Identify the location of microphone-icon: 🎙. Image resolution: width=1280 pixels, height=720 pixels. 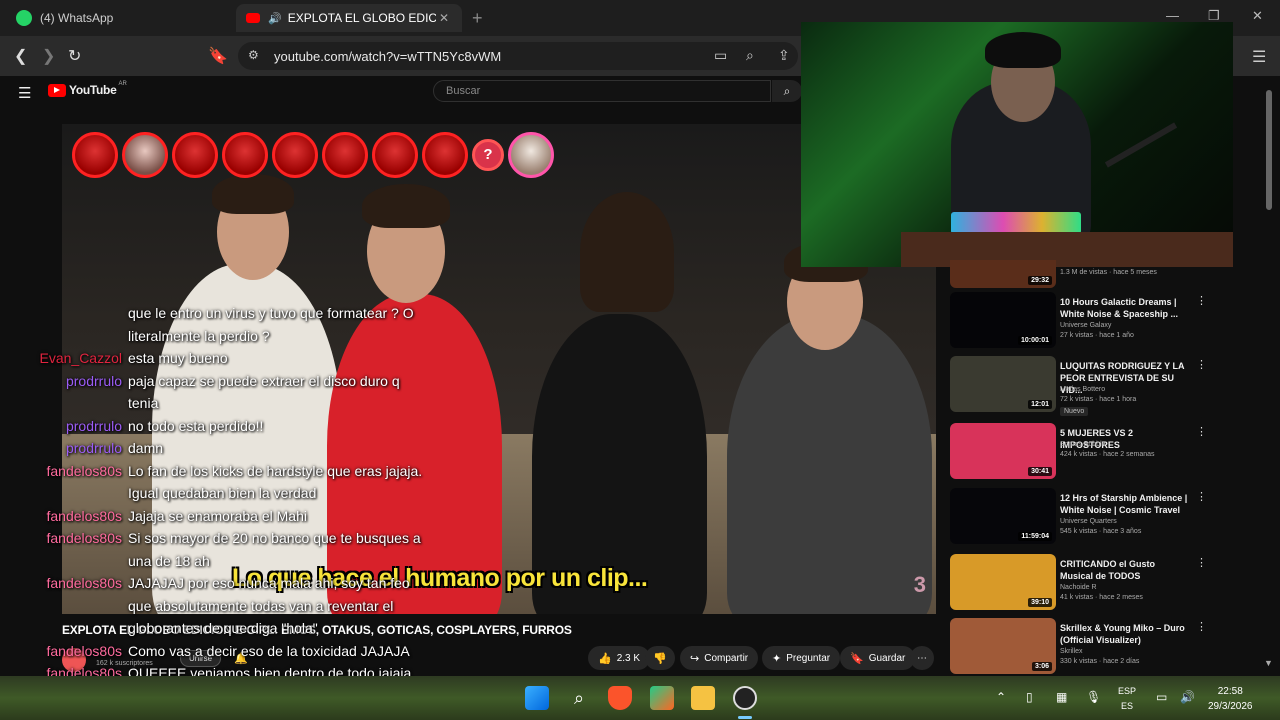
(1093, 697).